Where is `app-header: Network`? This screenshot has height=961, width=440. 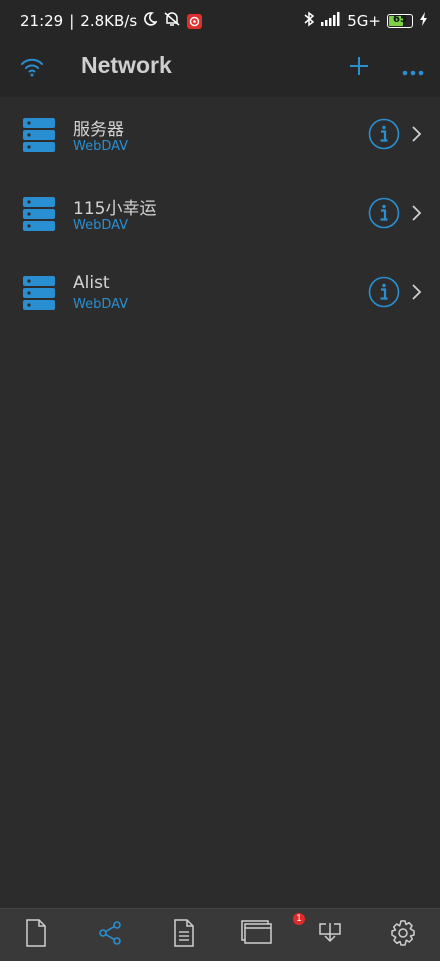 app-header: Network is located at coordinates (220, 68).